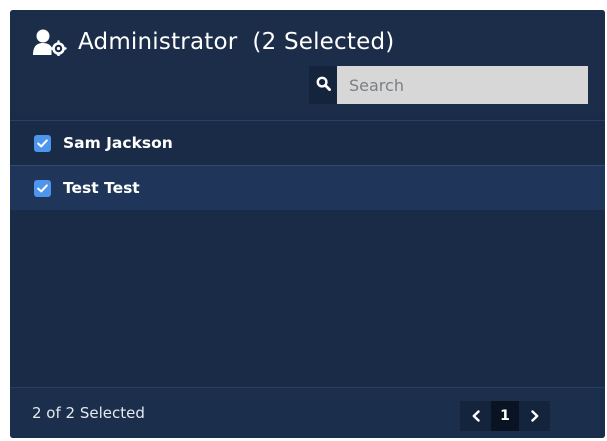 The width and height of the screenshot is (607, 441). I want to click on selection-status: 2 of 2 Selected, so click(88, 413).